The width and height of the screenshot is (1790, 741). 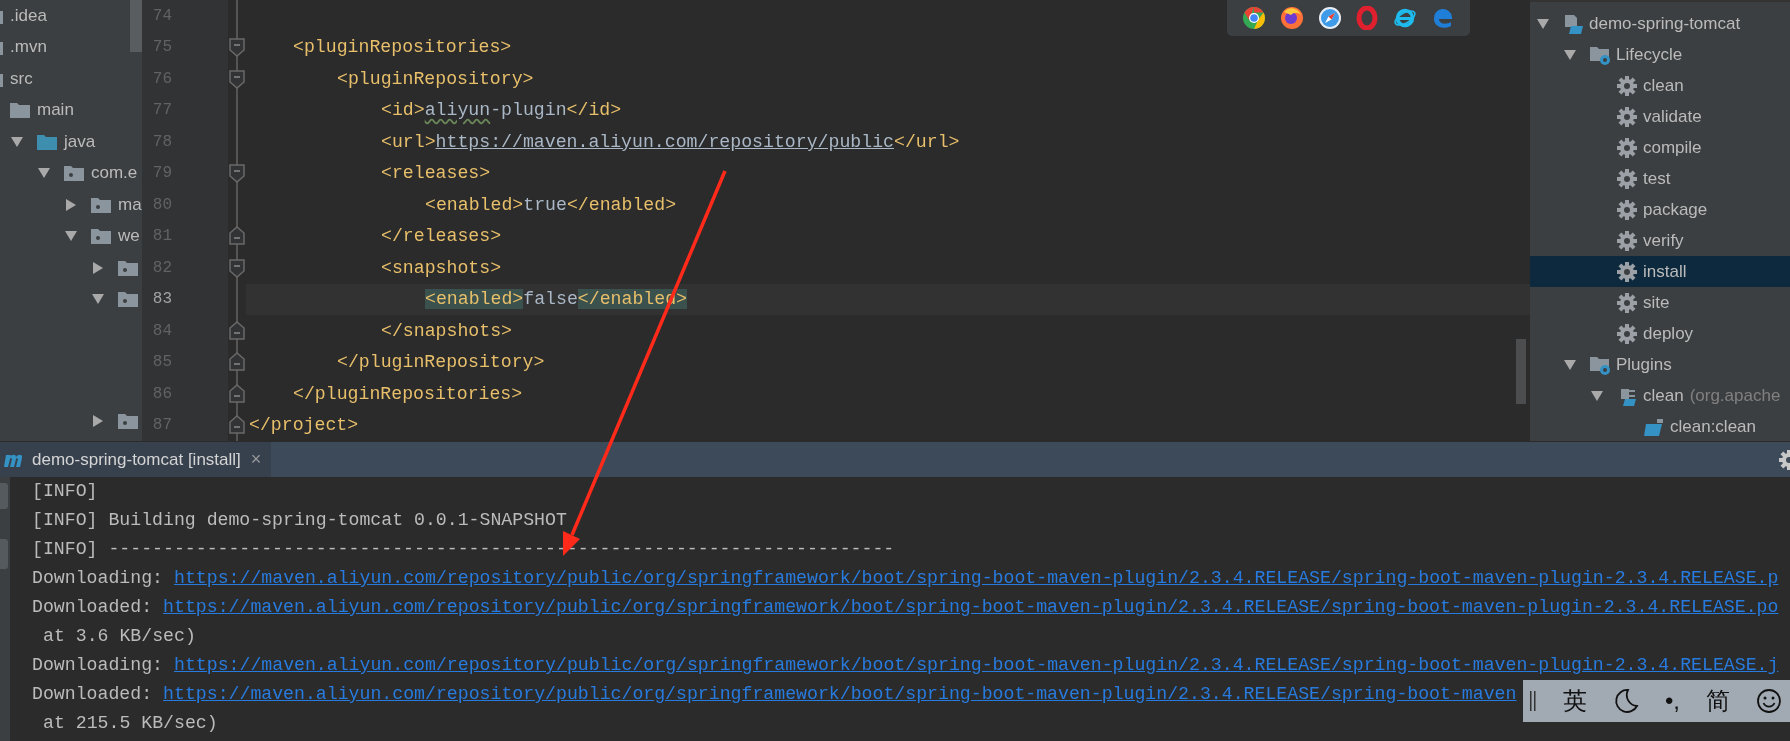 I want to click on tree-item: main, so click(x=55, y=110).